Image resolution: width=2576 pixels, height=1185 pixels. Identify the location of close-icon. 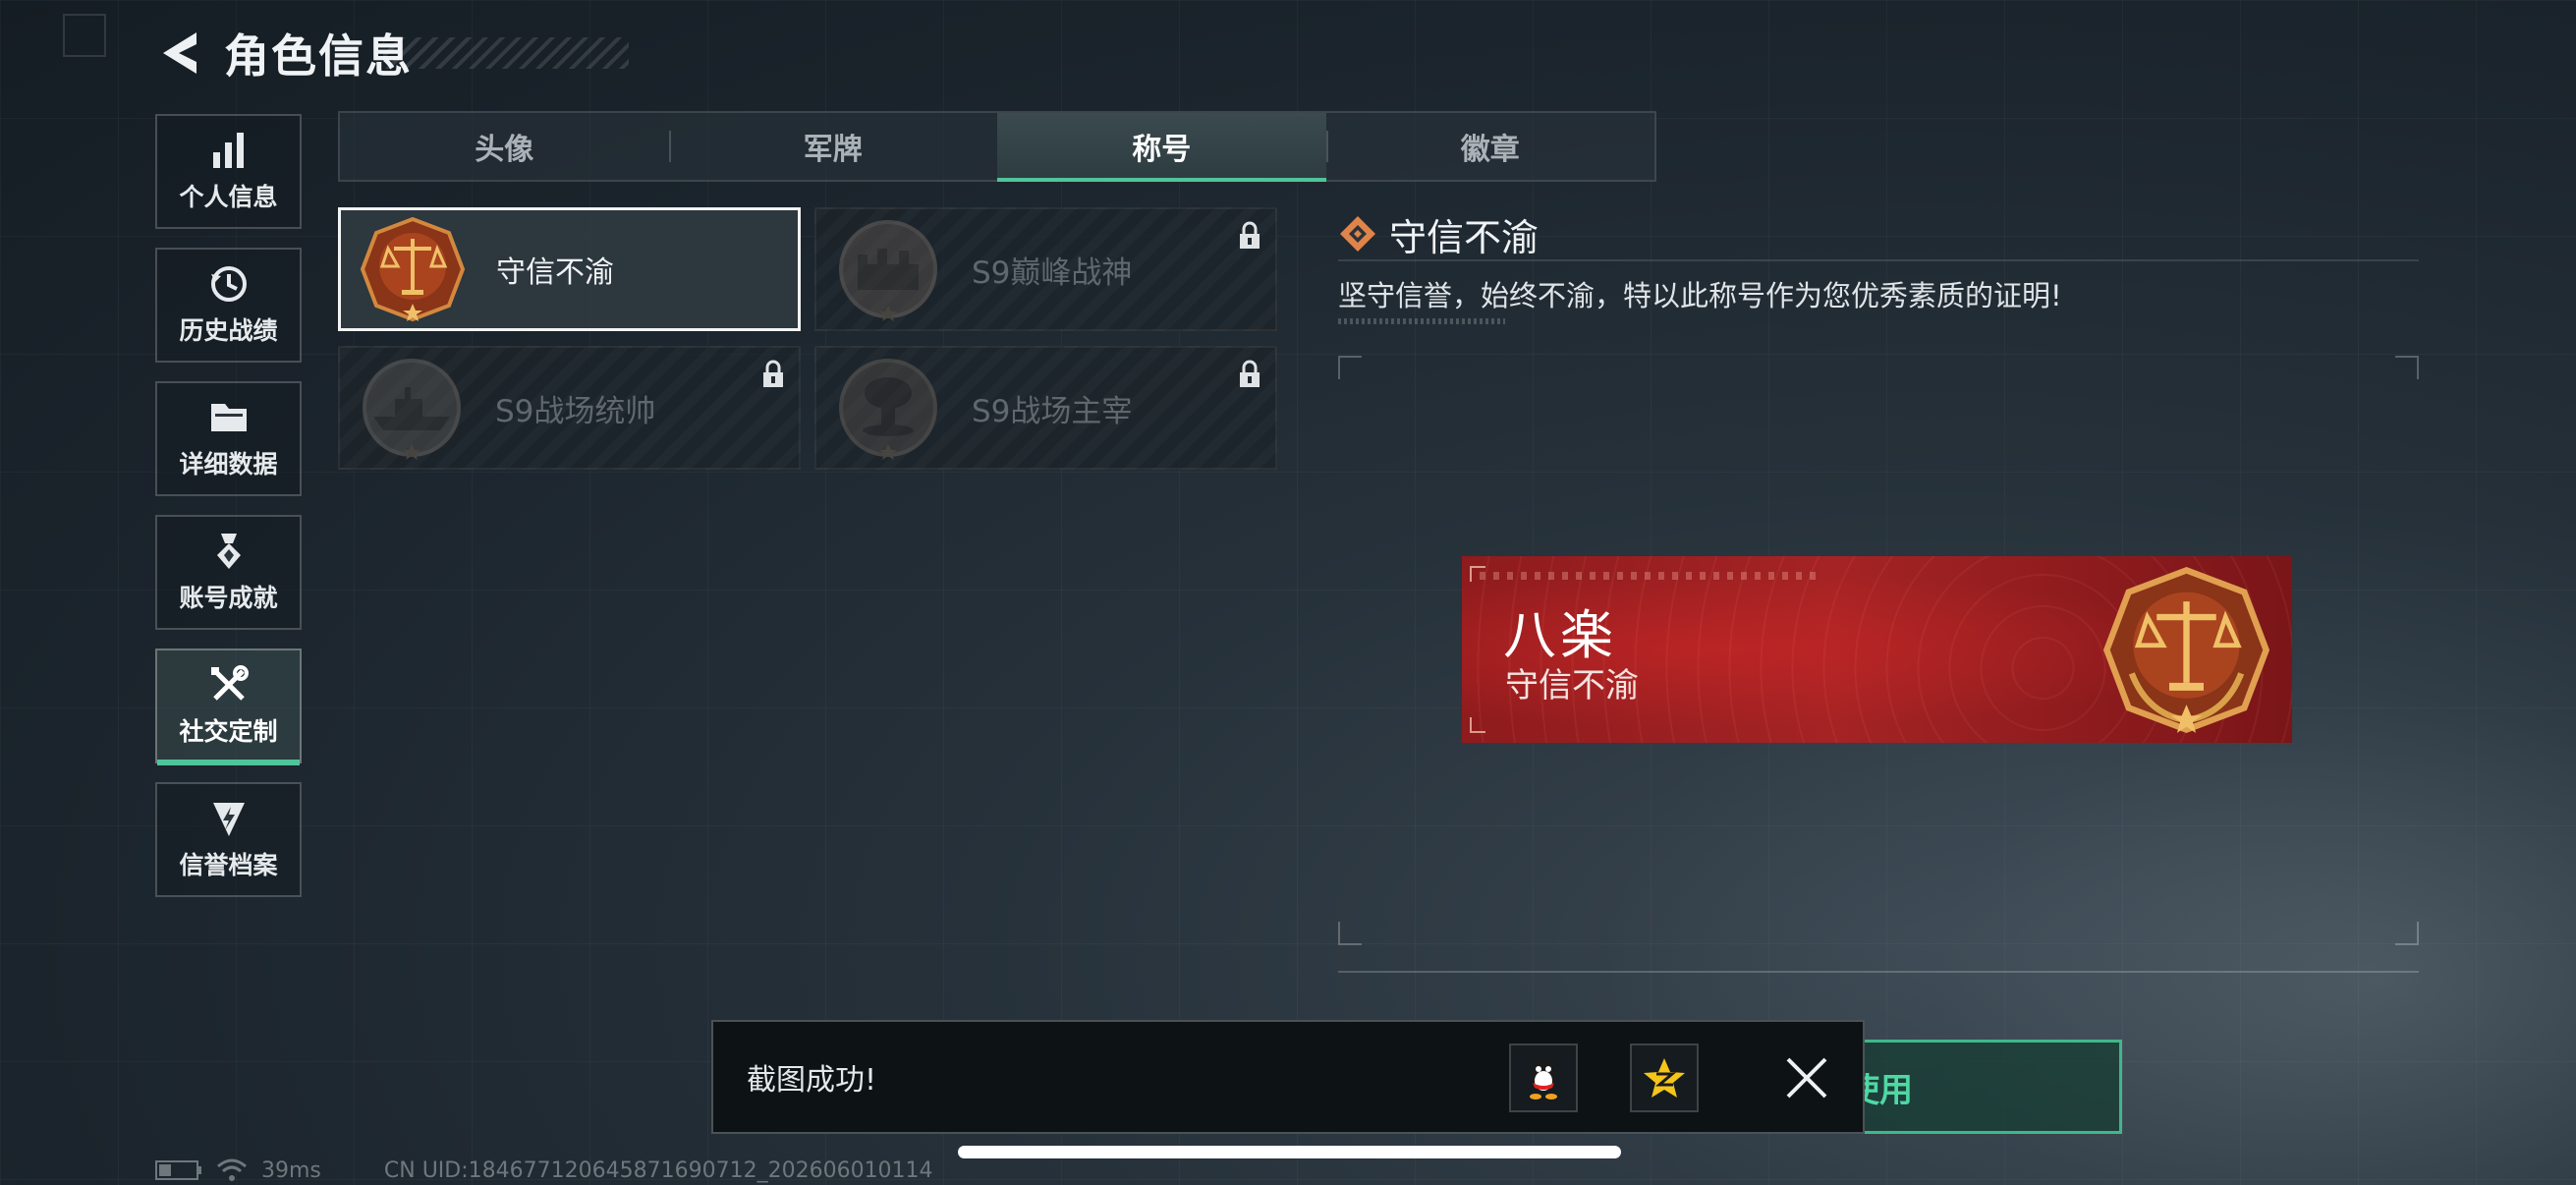
(1806, 1077).